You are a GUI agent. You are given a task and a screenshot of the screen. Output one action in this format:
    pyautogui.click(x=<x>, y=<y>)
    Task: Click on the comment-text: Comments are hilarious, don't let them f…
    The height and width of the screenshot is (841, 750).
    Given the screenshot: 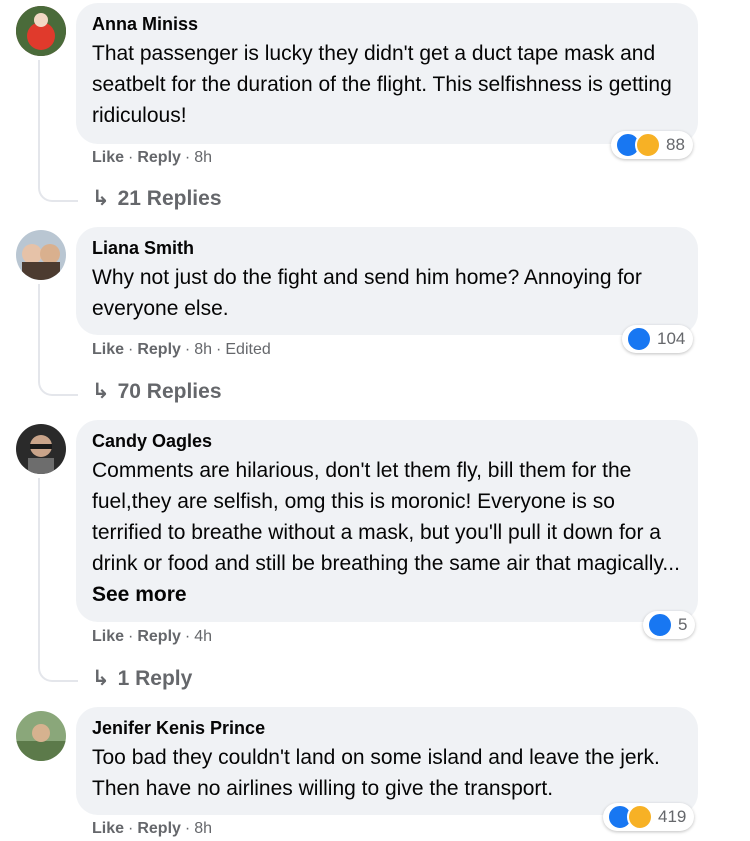 What is the action you would take?
    pyautogui.click(x=387, y=532)
    